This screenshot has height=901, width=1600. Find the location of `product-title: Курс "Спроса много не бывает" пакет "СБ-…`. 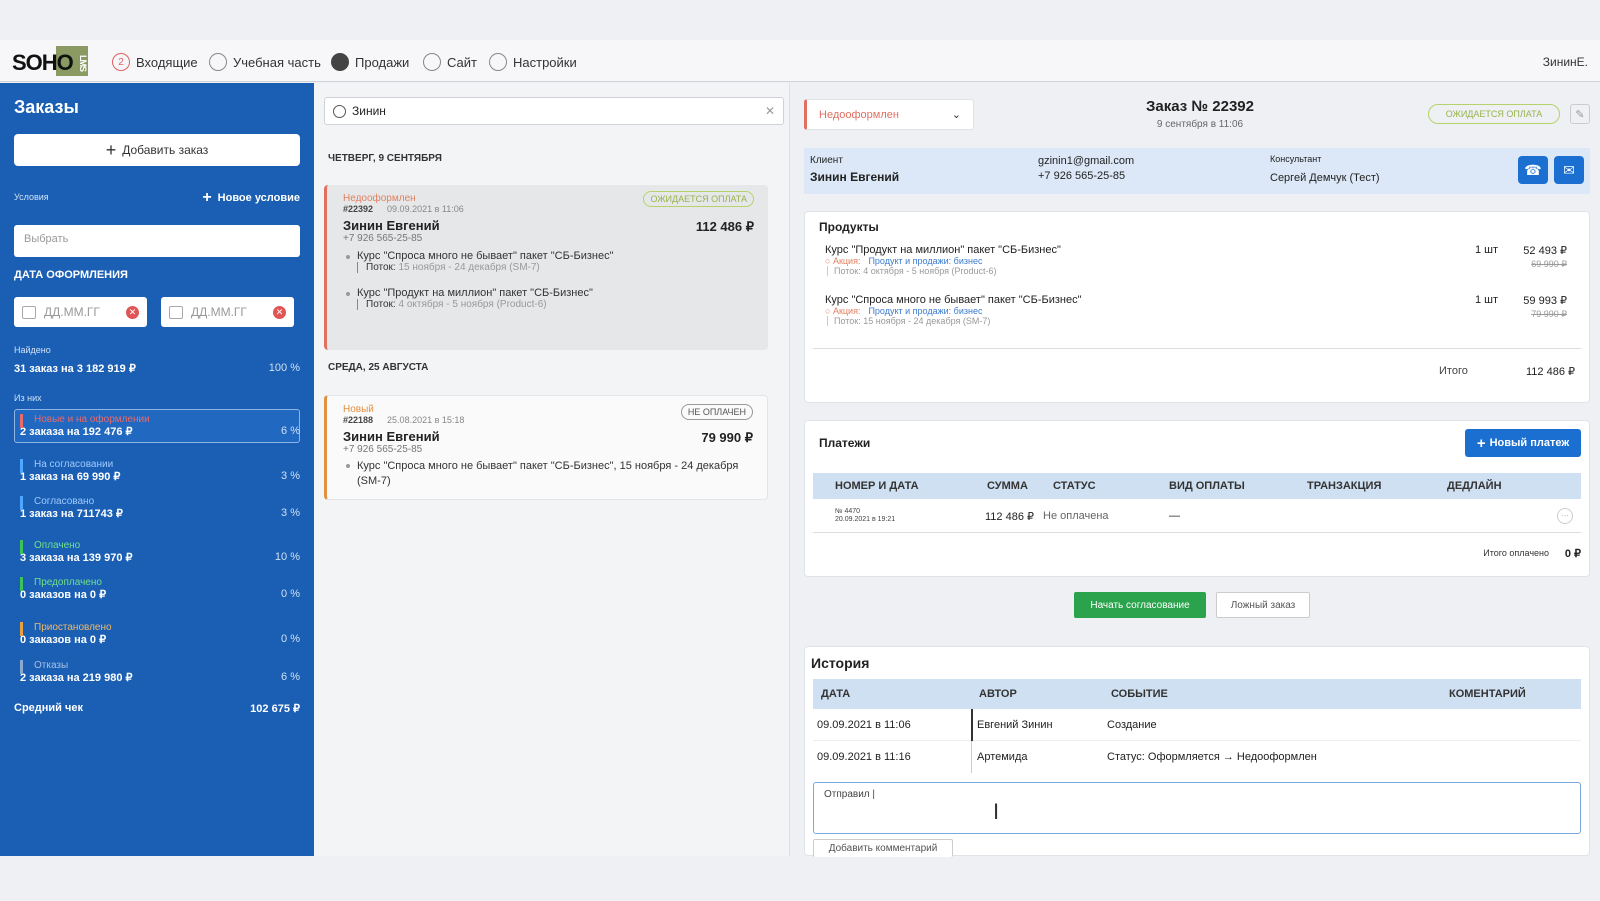

product-title: Курс "Спроса много не бывает" пакет "СБ-… is located at coordinates (1200, 300).